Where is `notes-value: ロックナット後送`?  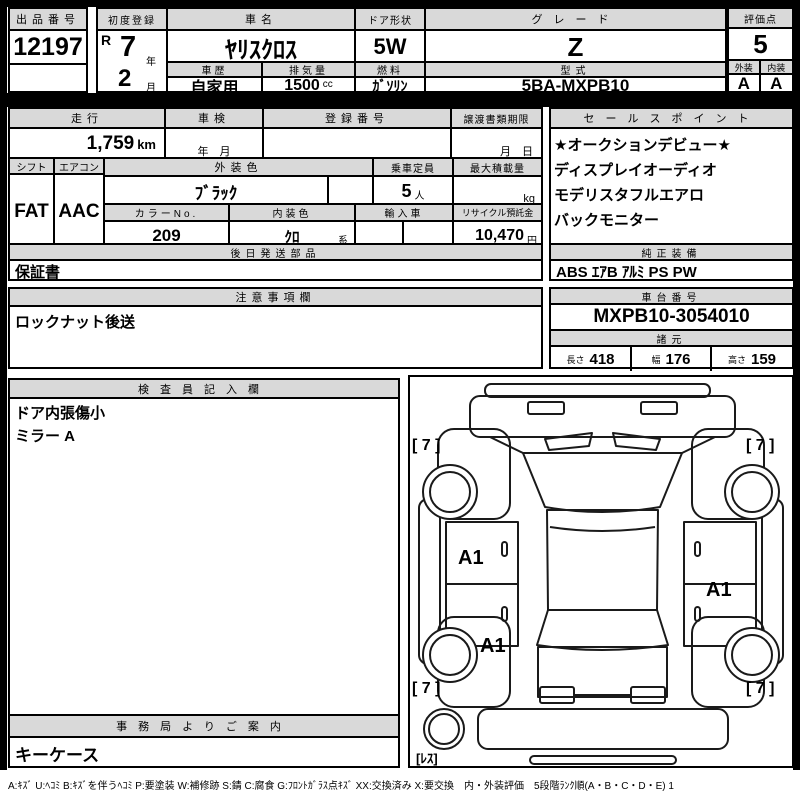 notes-value: ロックナット後送 is located at coordinates (75, 322).